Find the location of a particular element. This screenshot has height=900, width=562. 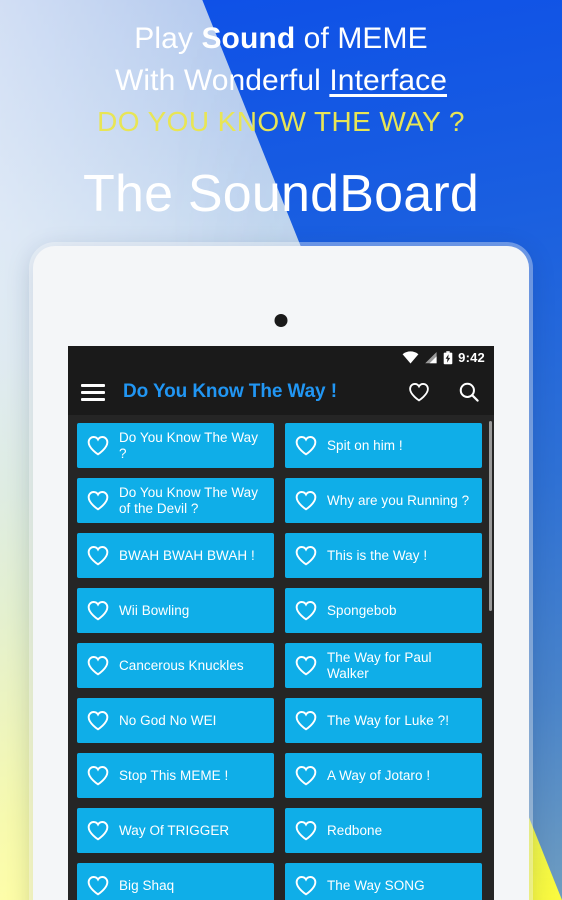

status-bar: 9:42 is located at coordinates (281, 357).